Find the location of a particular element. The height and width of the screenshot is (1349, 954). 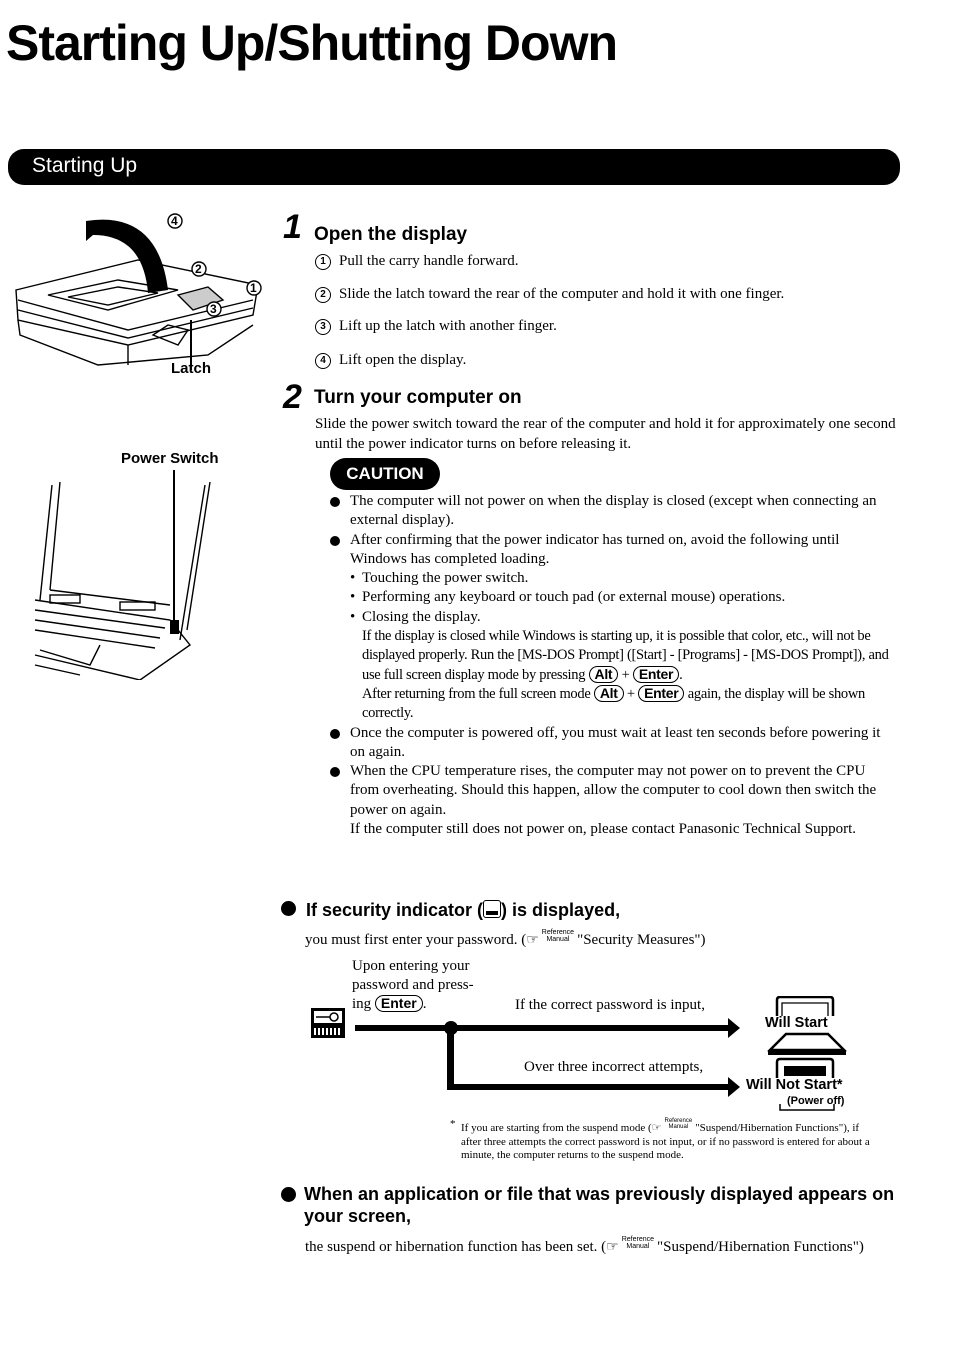

laptop-screen-off-icon is located at coordinates (805, 1067).